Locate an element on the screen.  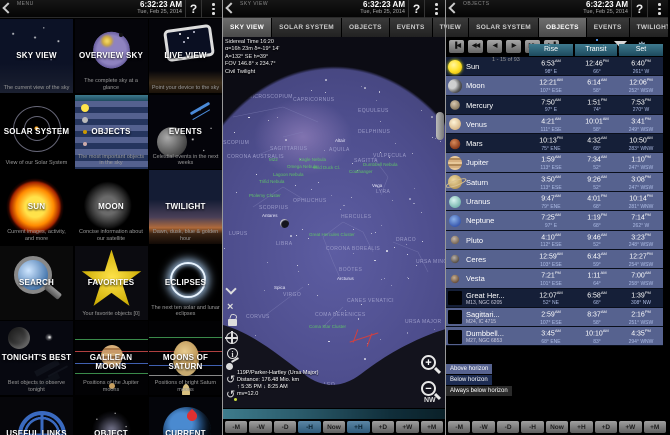
menu-tile-favorites: FAVORITES Your favorite objects [0] is located at coordinates (111, 282).